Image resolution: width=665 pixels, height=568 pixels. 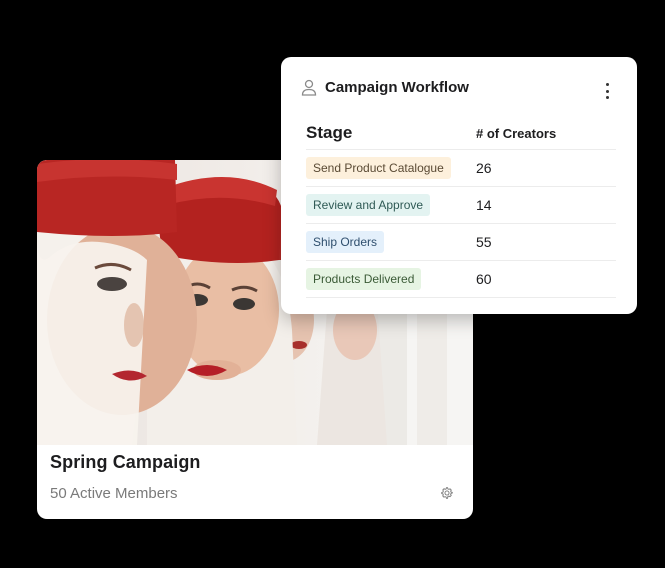 I want to click on settings-button, so click(x=447, y=493).